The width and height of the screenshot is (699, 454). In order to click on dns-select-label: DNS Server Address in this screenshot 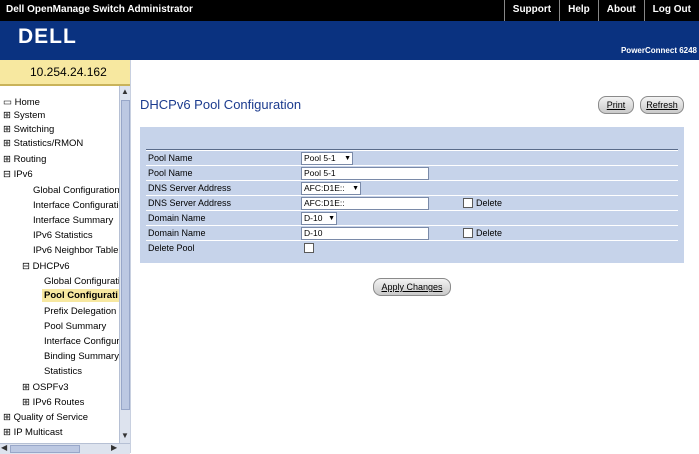, I will do `click(190, 188)`.